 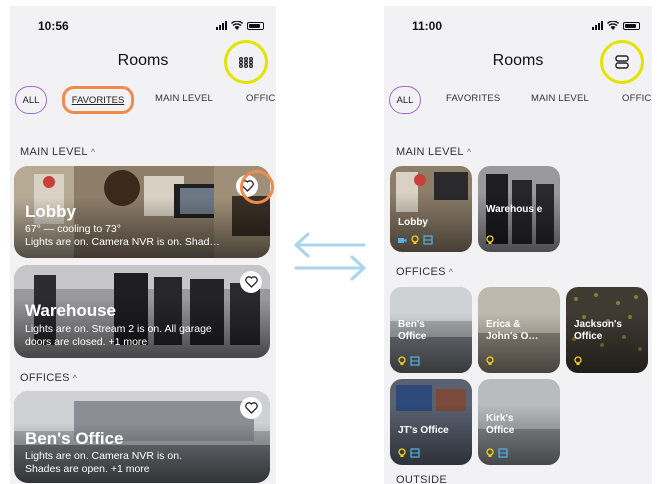 I want to click on room-tile-jacksons-office: Jackson's Office, so click(x=607, y=330).